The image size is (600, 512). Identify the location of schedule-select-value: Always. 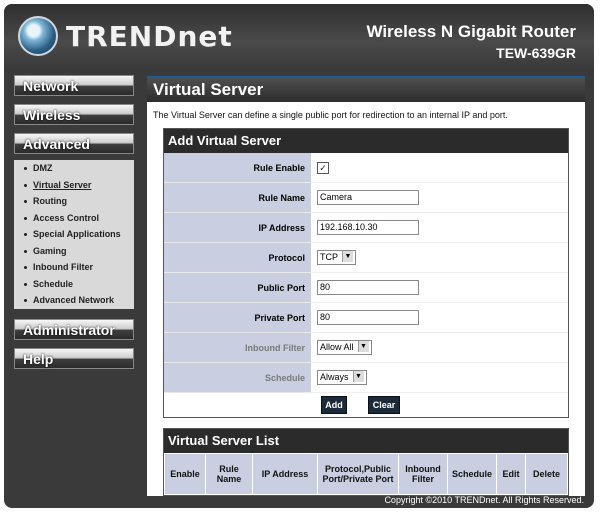
(334, 377).